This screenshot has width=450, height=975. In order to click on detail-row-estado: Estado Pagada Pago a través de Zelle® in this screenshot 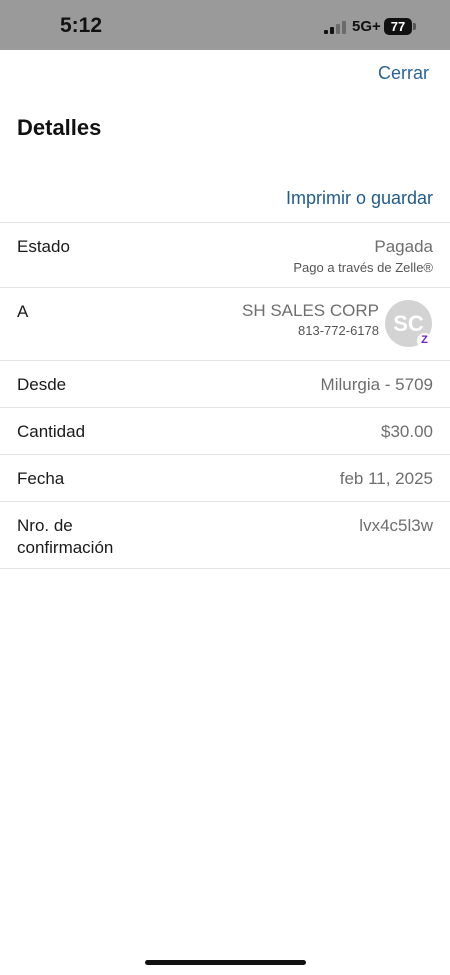, I will do `click(225, 254)`.